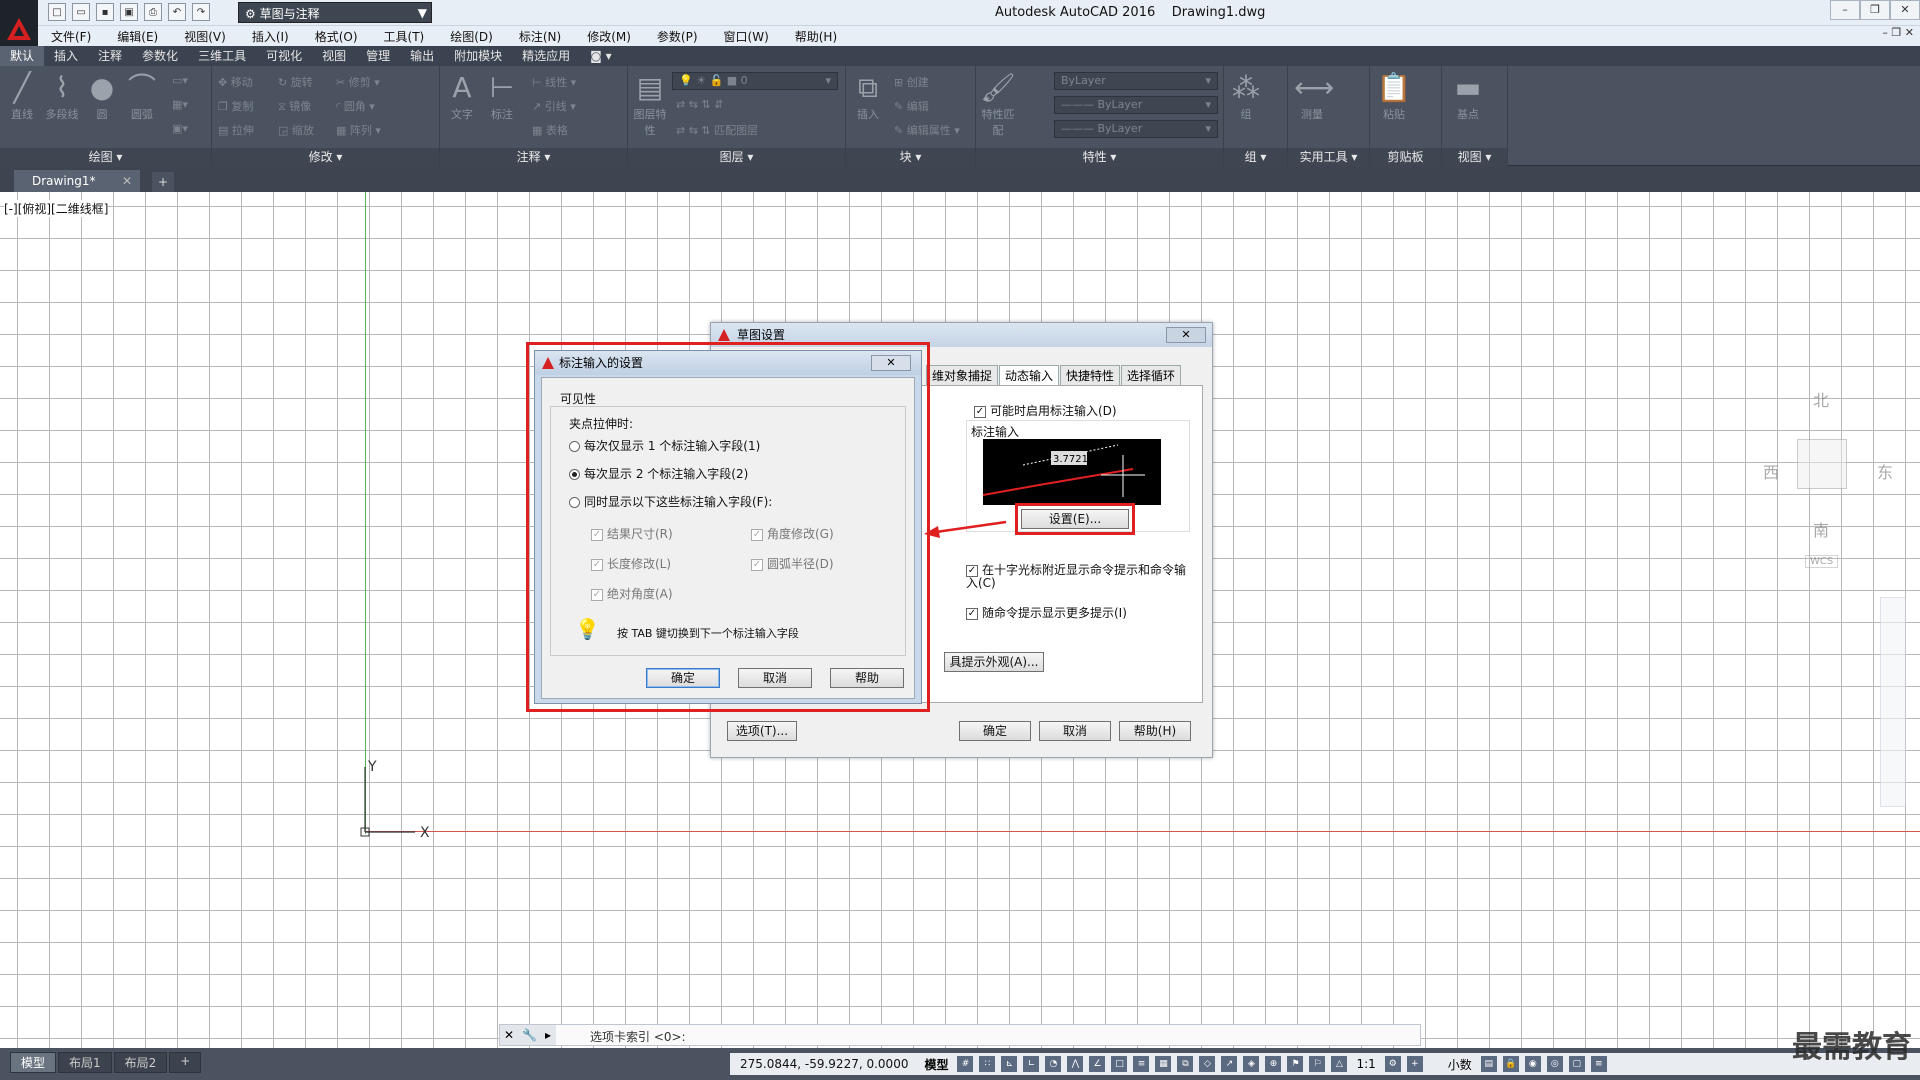 Image resolution: width=1920 pixels, height=1080 pixels. Describe the element at coordinates (185, 1062) in the screenshot. I see `new-layout-button: +` at that location.